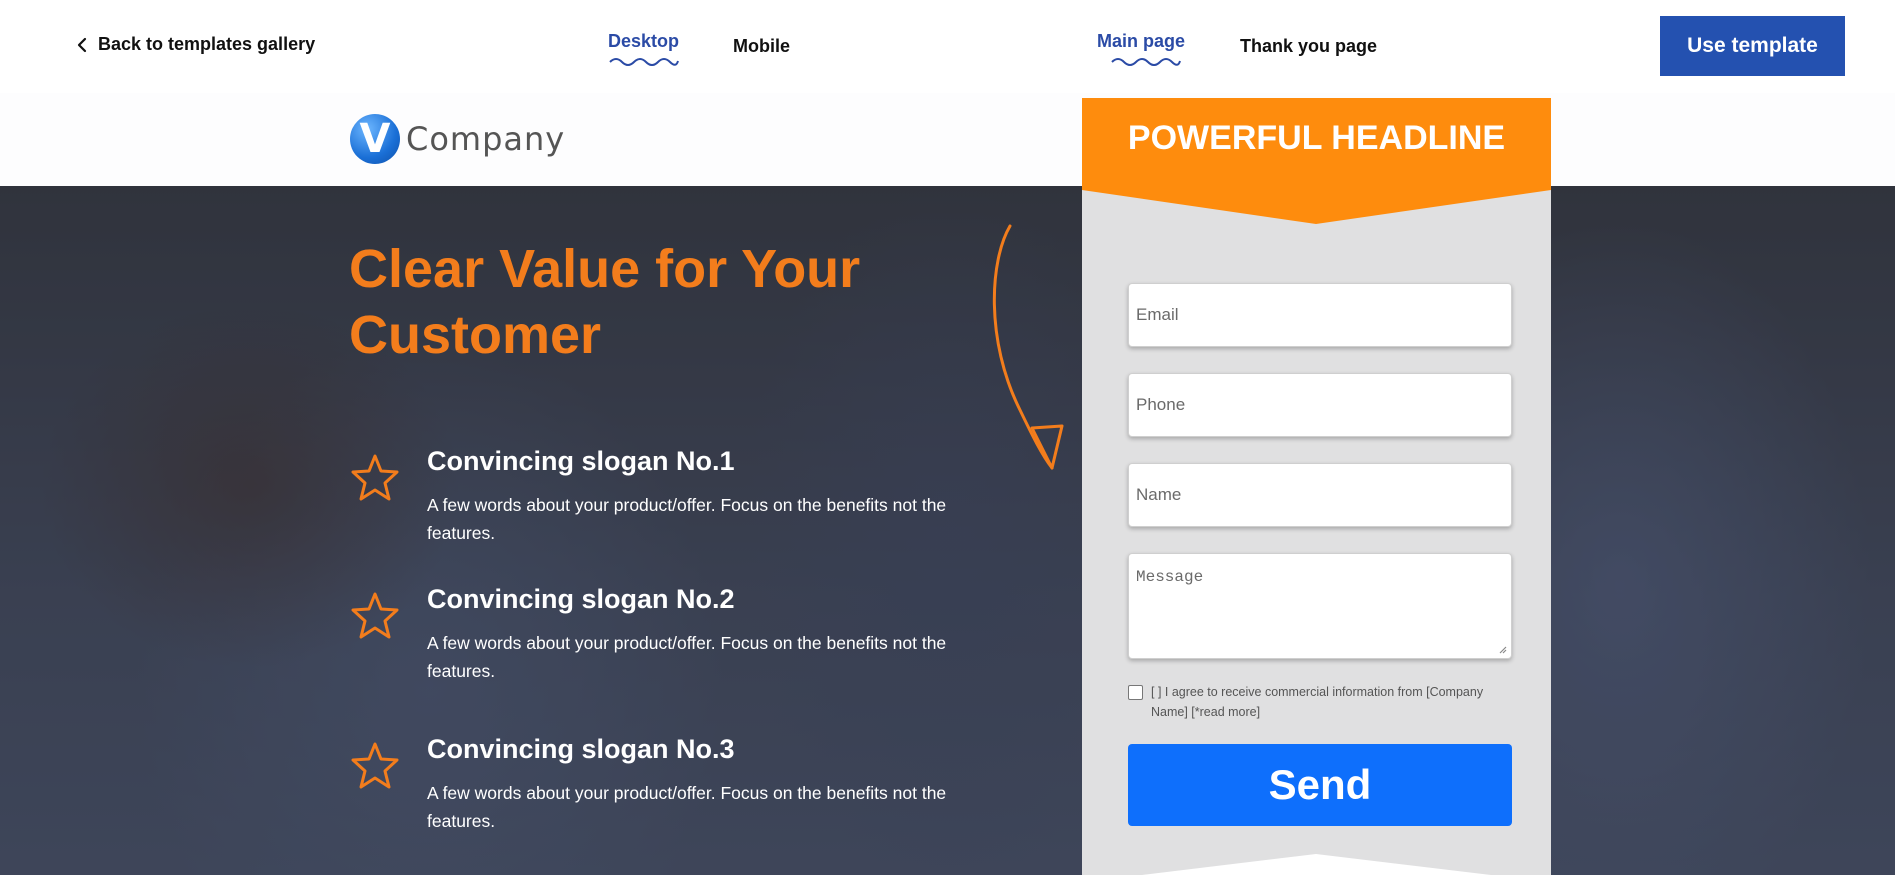 The width and height of the screenshot is (1895, 875). Describe the element at coordinates (1316, 137) in the screenshot. I see `form-headline: POWERFUL HEADLINE` at that location.